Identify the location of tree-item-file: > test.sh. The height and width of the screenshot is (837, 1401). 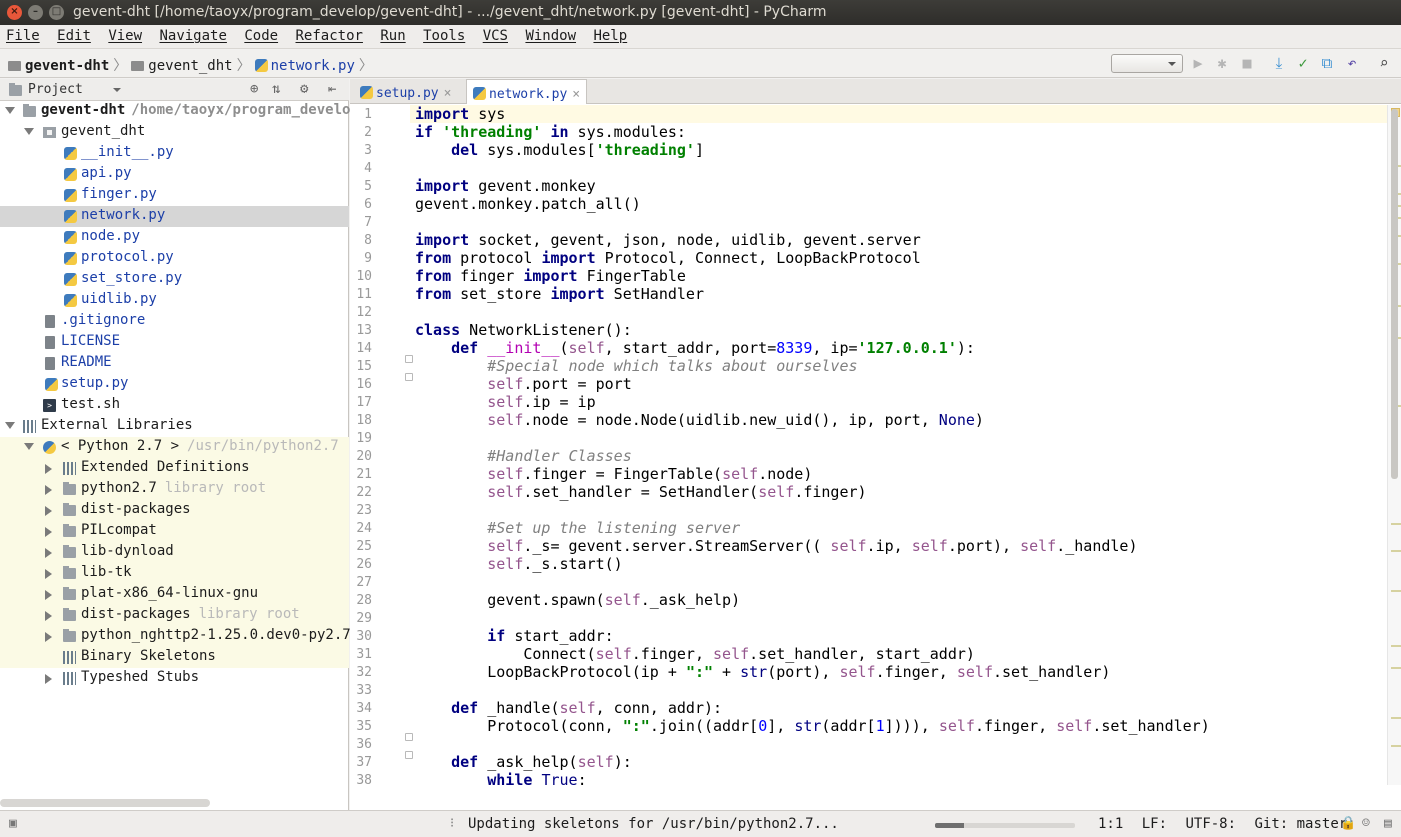
(174, 405).